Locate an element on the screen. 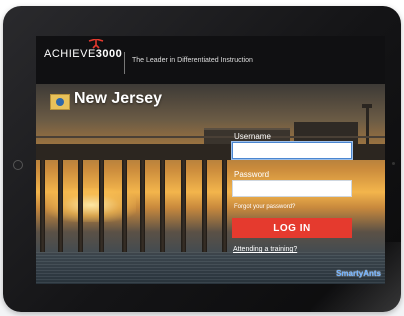 Image resolution: width=404 pixels, height=316 pixels. header-divider is located at coordinates (124, 63).